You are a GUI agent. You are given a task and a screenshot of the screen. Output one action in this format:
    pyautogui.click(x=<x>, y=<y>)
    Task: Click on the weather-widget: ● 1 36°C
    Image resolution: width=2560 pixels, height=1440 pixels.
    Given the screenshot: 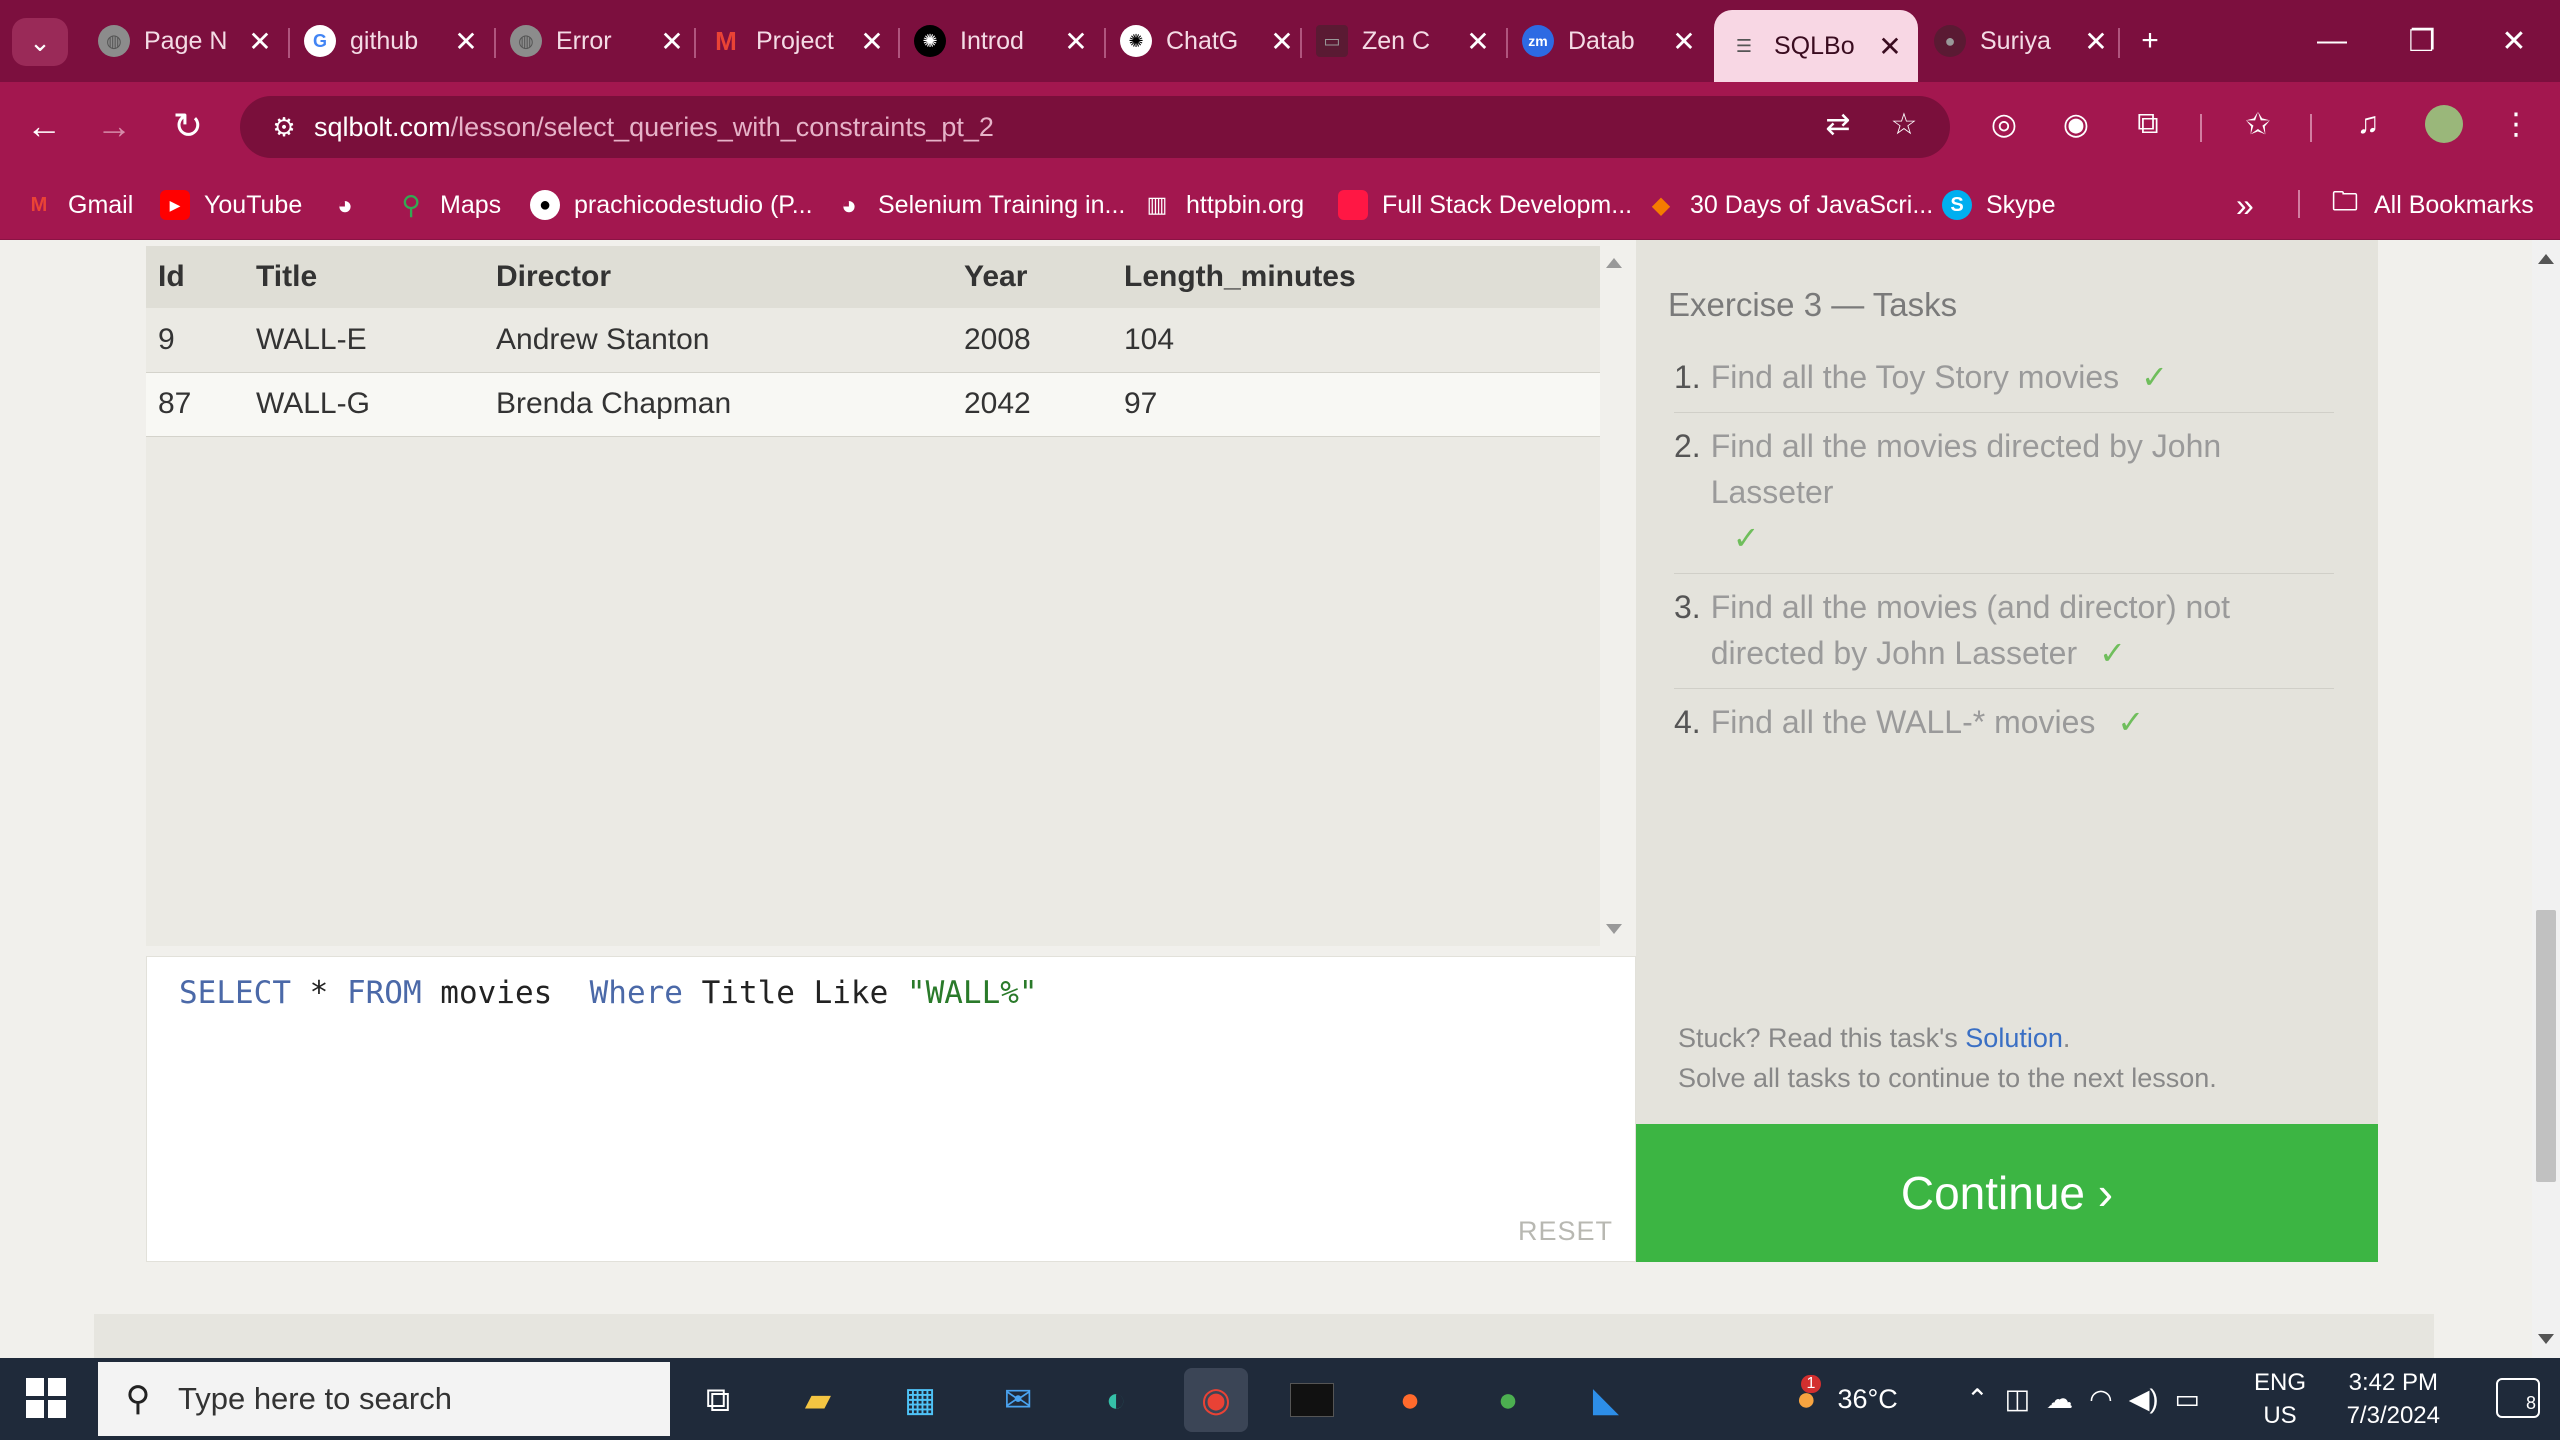 What is the action you would take?
    pyautogui.click(x=1847, y=1399)
    